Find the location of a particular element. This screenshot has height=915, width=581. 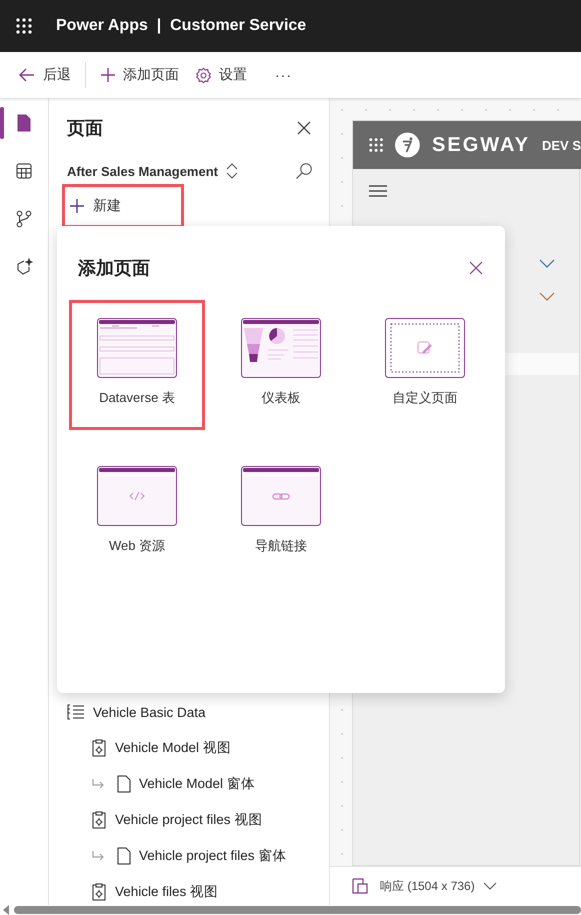

table-icon is located at coordinates (24, 171).